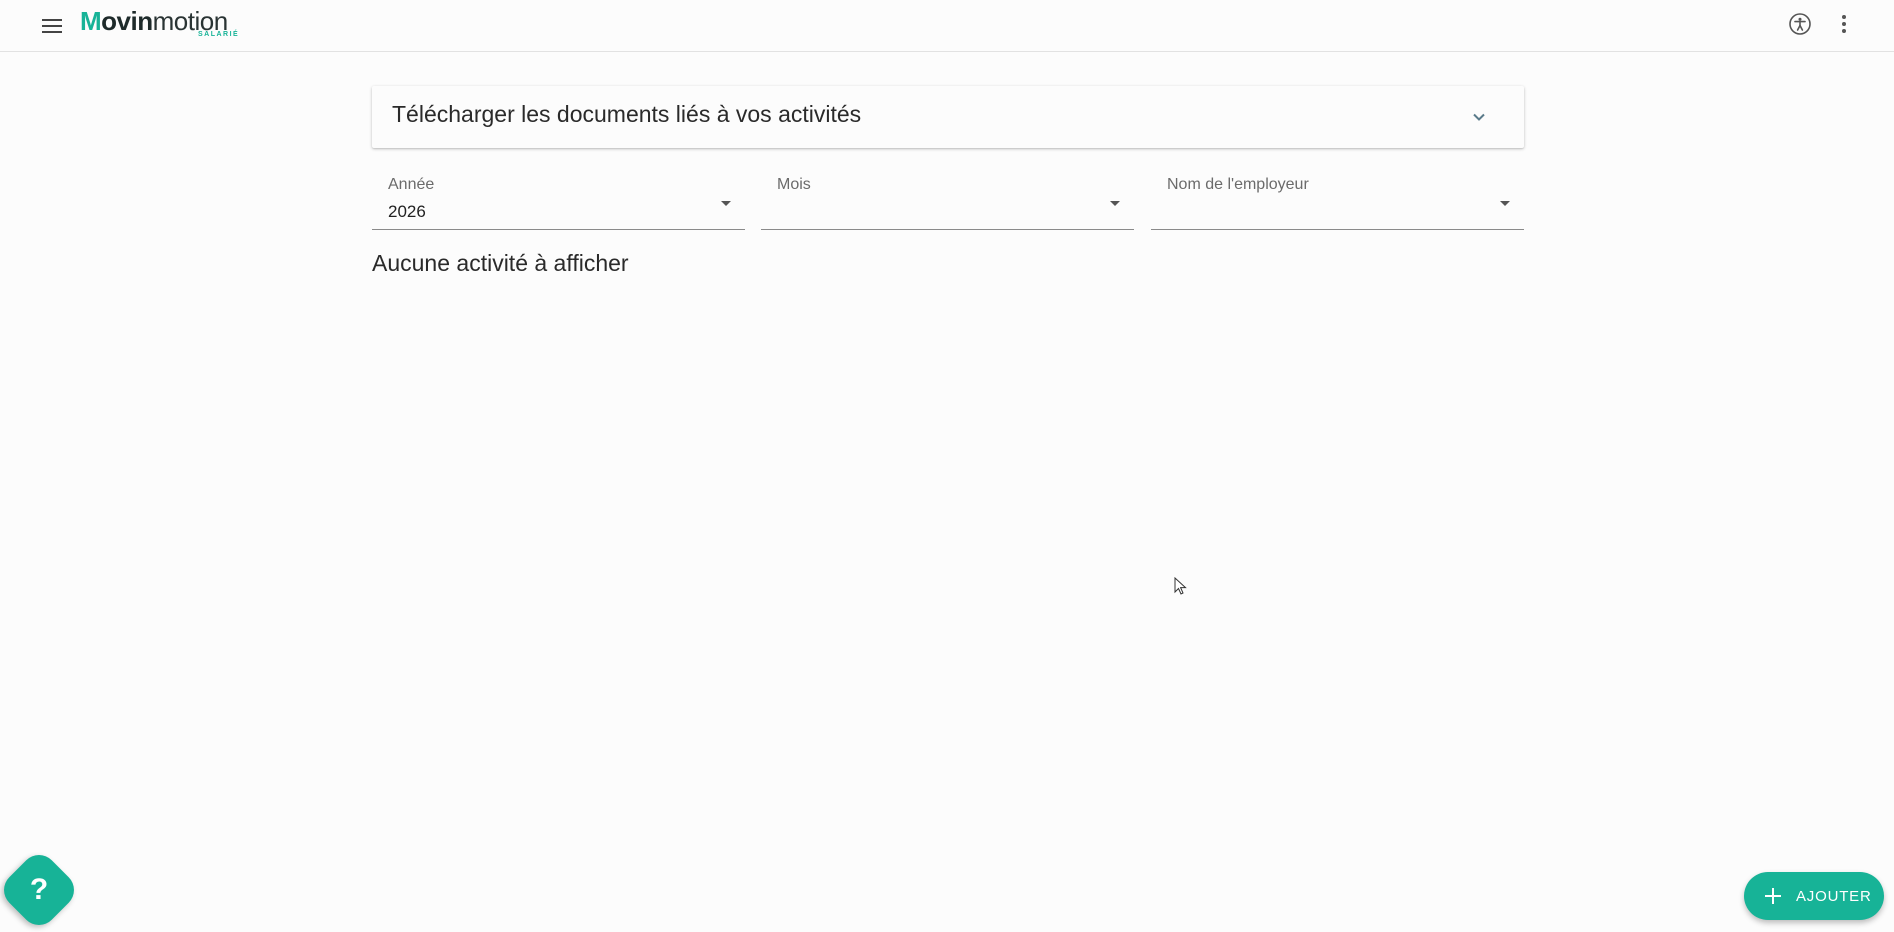 Image resolution: width=1894 pixels, height=932 pixels. What do you see at coordinates (165, 25) in the screenshot?
I see `movinmotion-logo: Movinmotion SALARIÉ` at bounding box center [165, 25].